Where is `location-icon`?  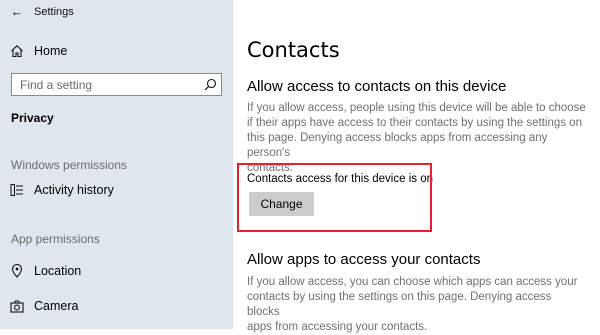
location-icon is located at coordinates (17, 271).